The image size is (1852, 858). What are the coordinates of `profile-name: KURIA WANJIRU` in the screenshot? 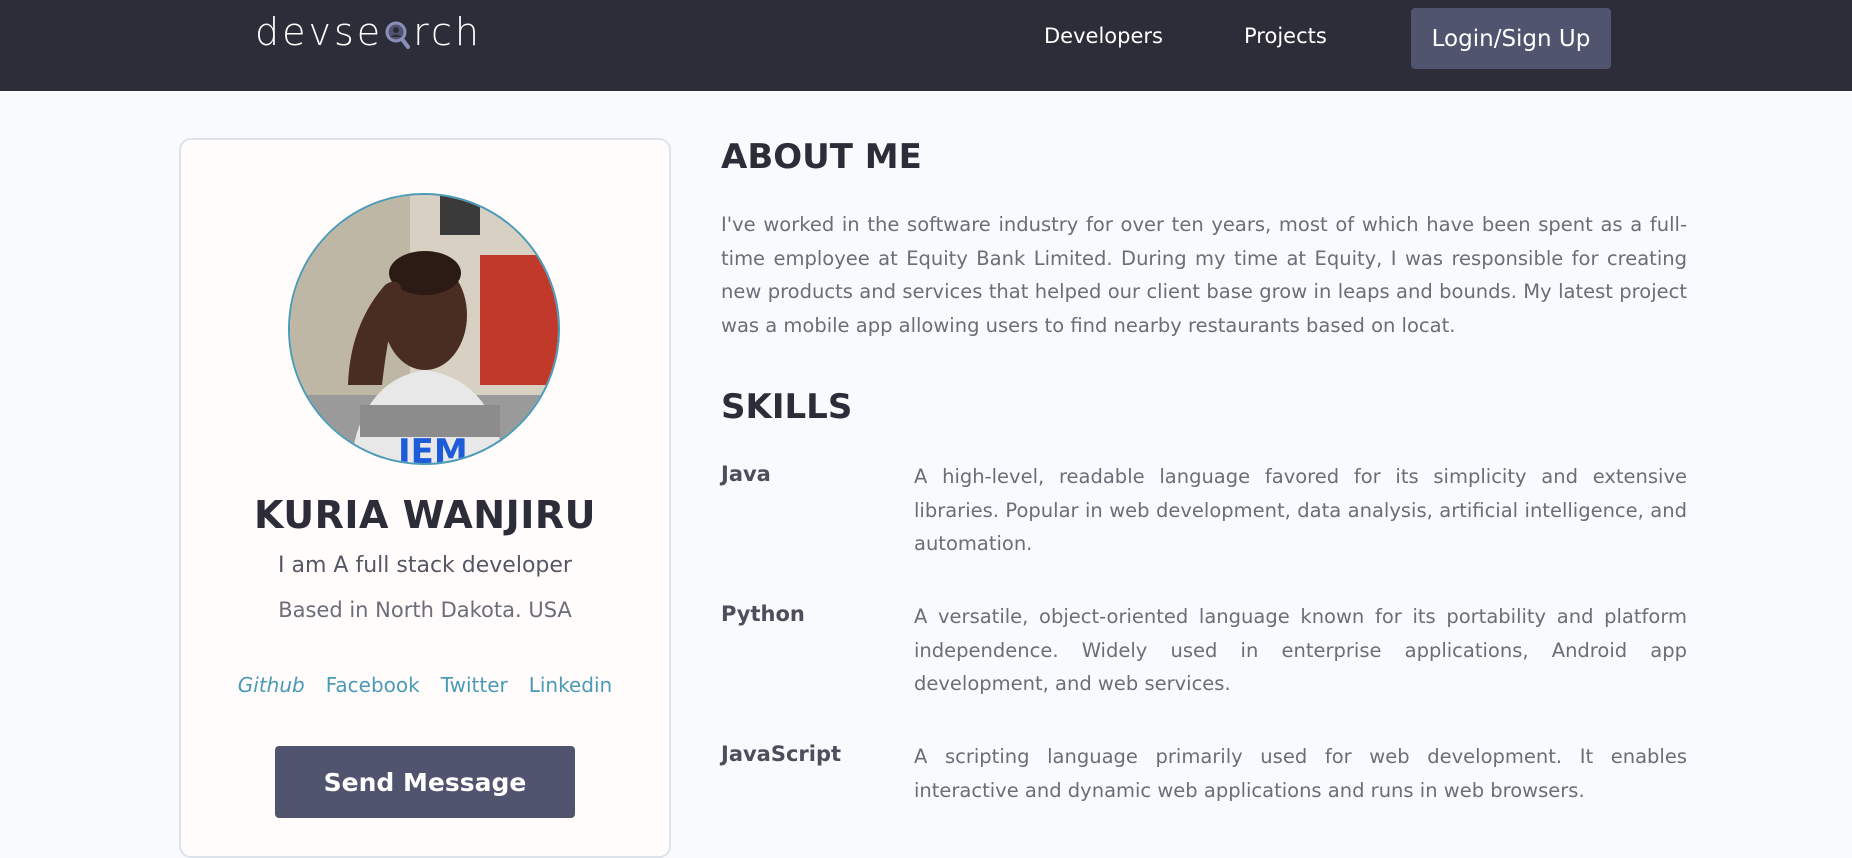 It's located at (425, 515).